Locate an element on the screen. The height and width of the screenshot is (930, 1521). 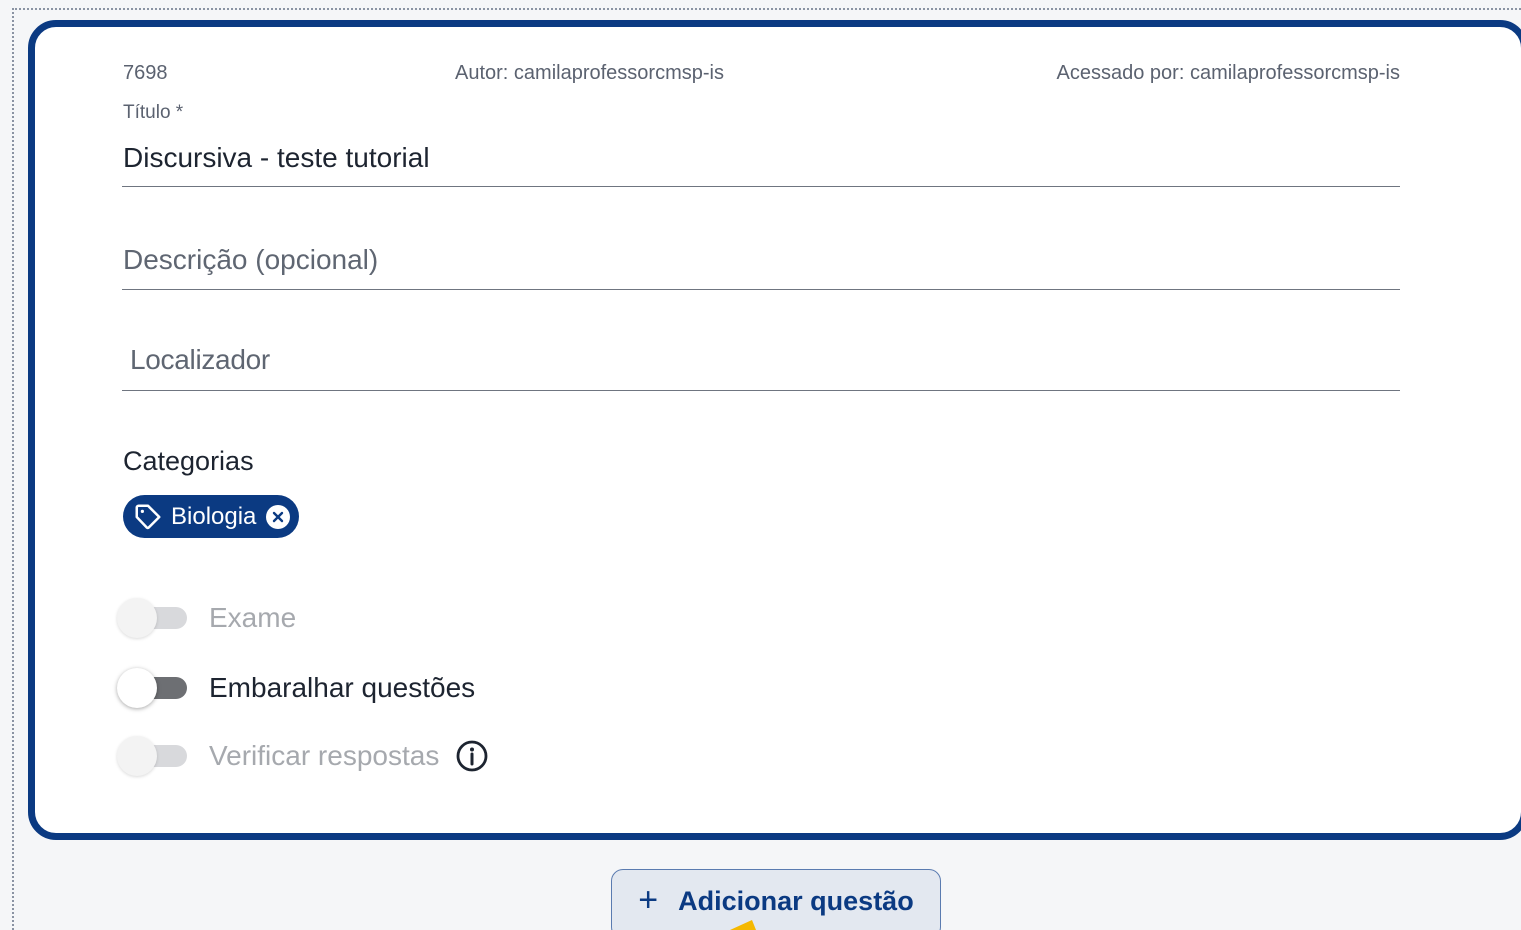
plus-icon: + is located at coordinates (648, 900).